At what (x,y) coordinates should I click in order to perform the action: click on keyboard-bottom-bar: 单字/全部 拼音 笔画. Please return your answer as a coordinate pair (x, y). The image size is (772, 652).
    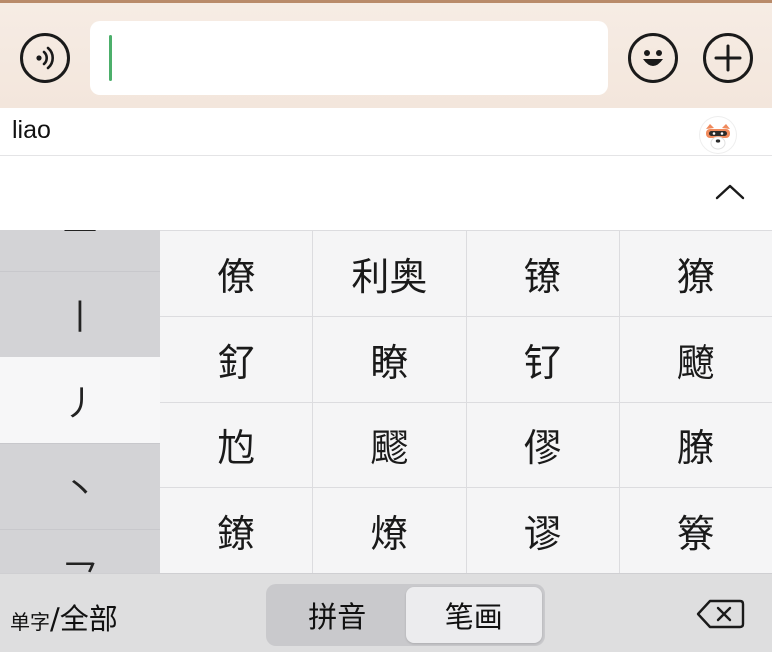
    Looking at the image, I should click on (386, 612).